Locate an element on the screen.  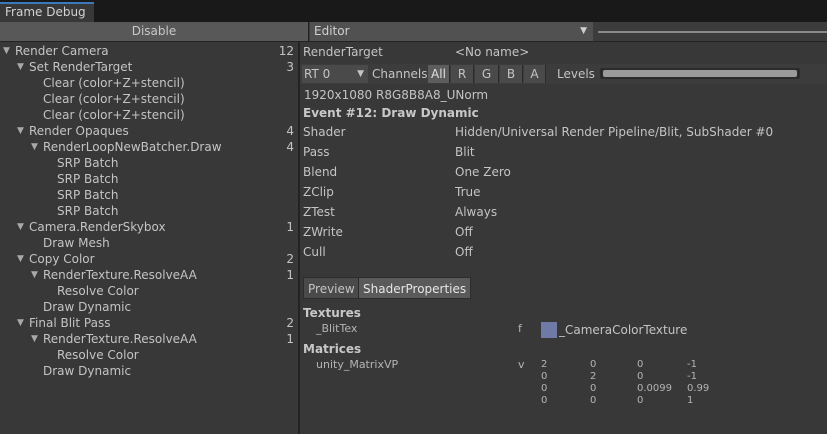
tree-row-label: Clear (color+Z+stencil) is located at coordinates (114, 99).